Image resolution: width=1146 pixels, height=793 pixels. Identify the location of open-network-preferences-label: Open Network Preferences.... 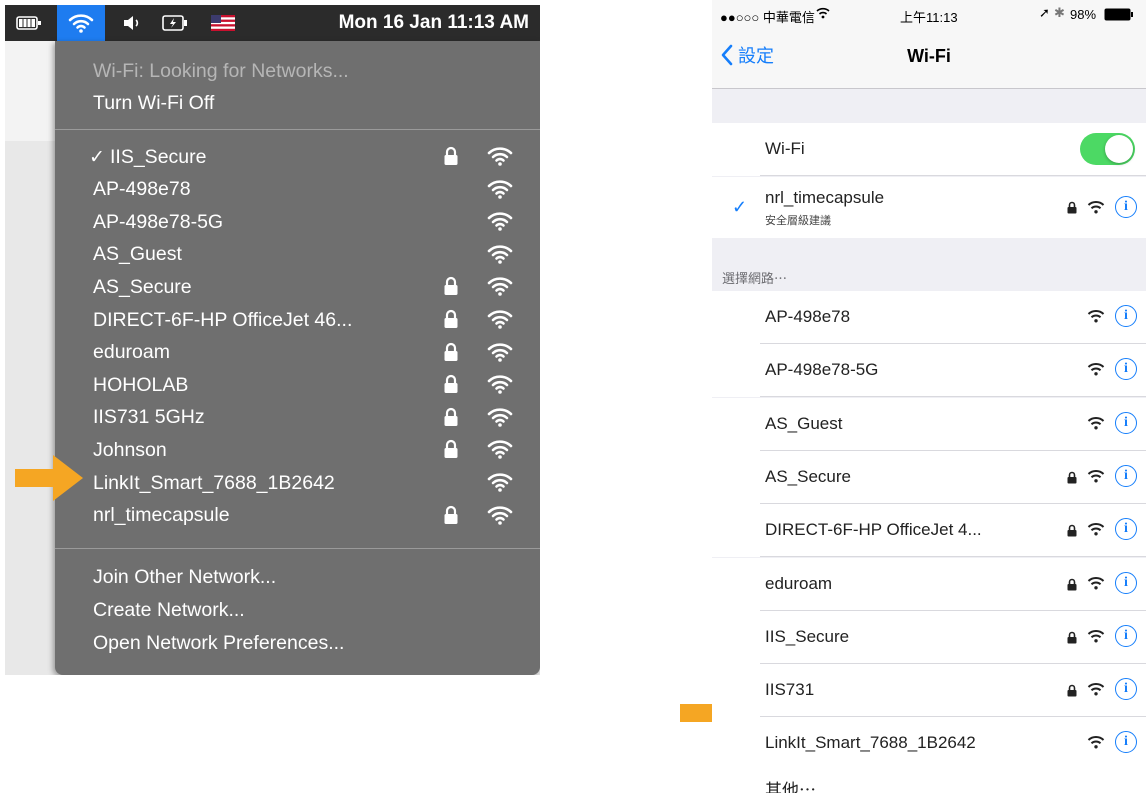
(219, 642).